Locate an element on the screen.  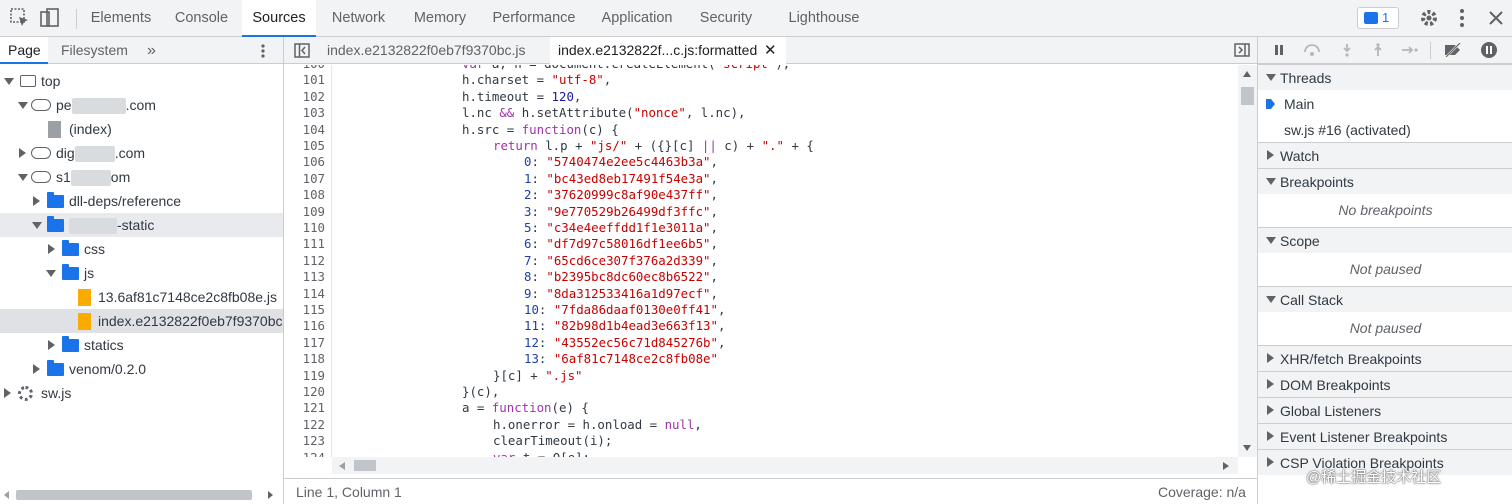
section-call-stack: Call Stack is located at coordinates (1385, 299).